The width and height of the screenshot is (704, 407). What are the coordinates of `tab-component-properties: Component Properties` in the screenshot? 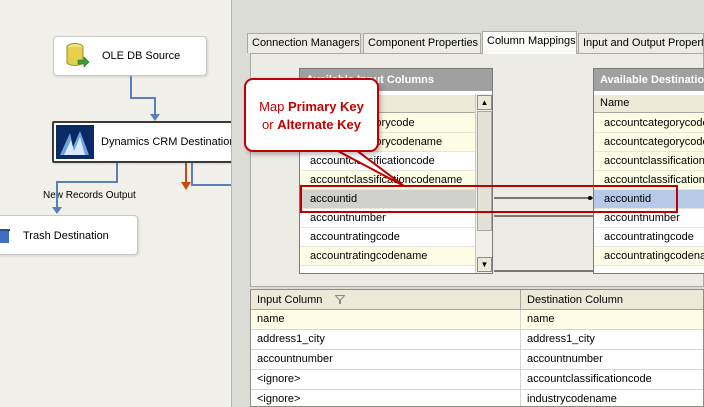 It's located at (422, 43).